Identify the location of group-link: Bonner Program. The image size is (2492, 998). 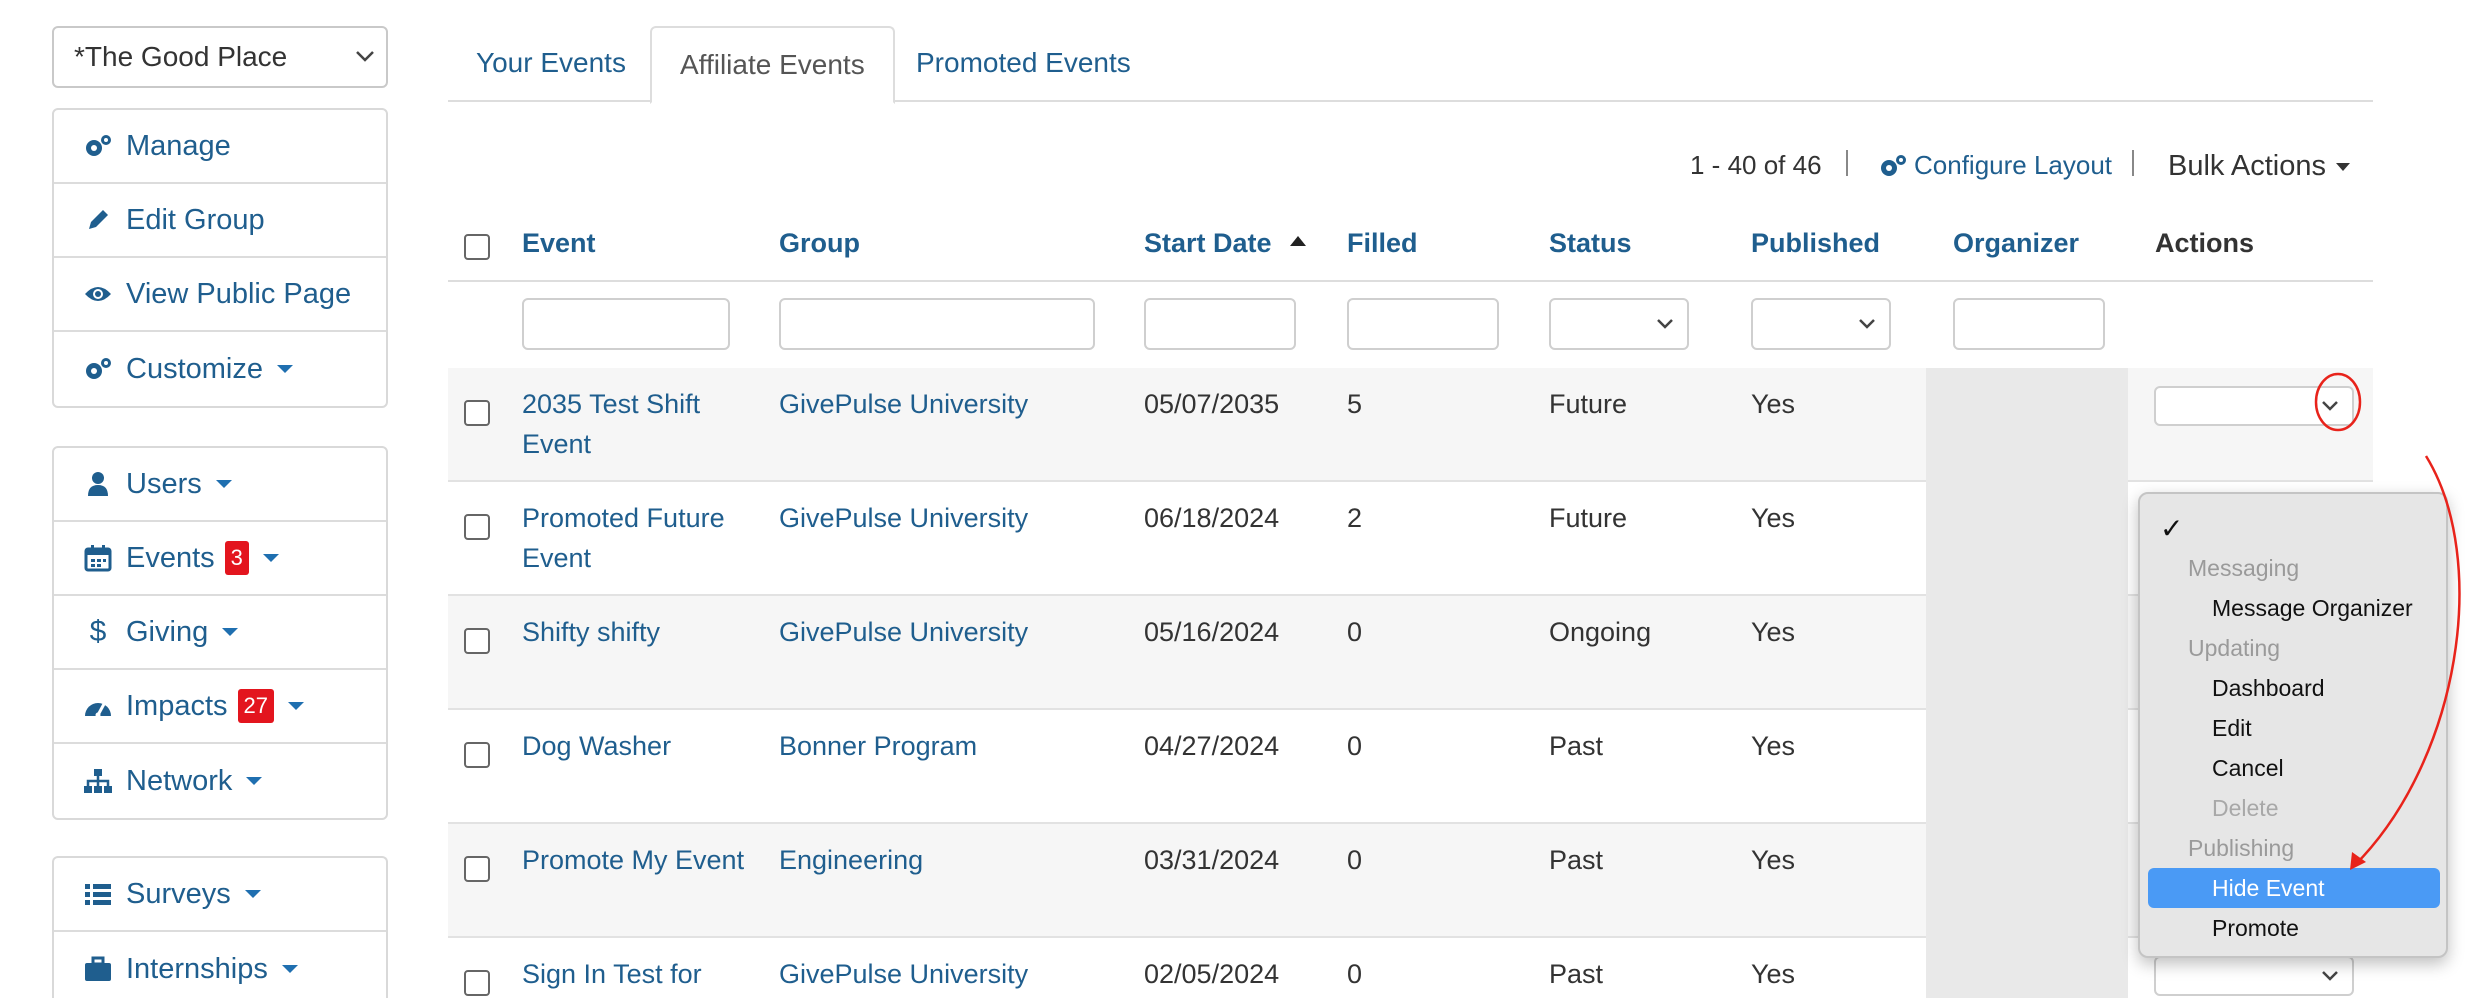
(878, 746).